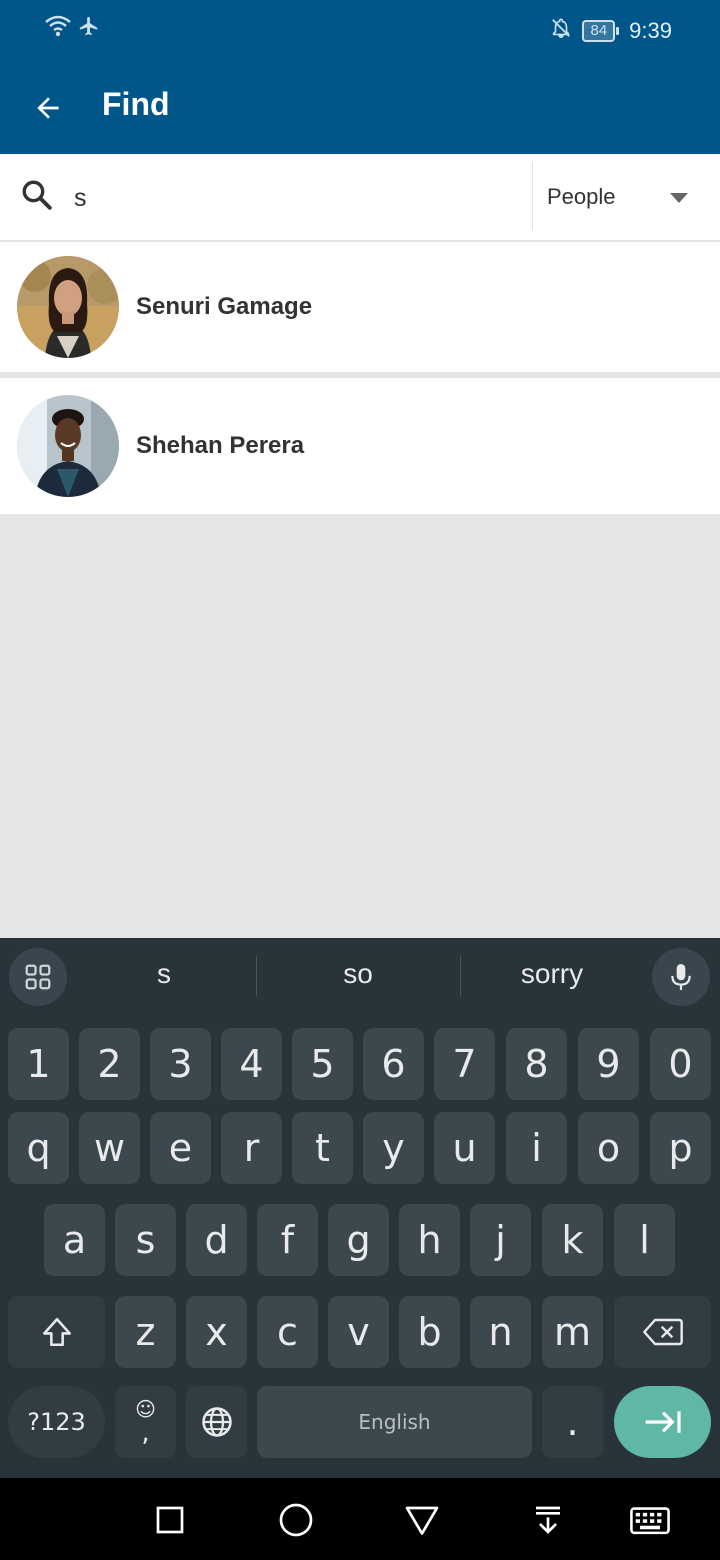  What do you see at coordinates (393, 1148) in the screenshot?
I see `key-y: y` at bounding box center [393, 1148].